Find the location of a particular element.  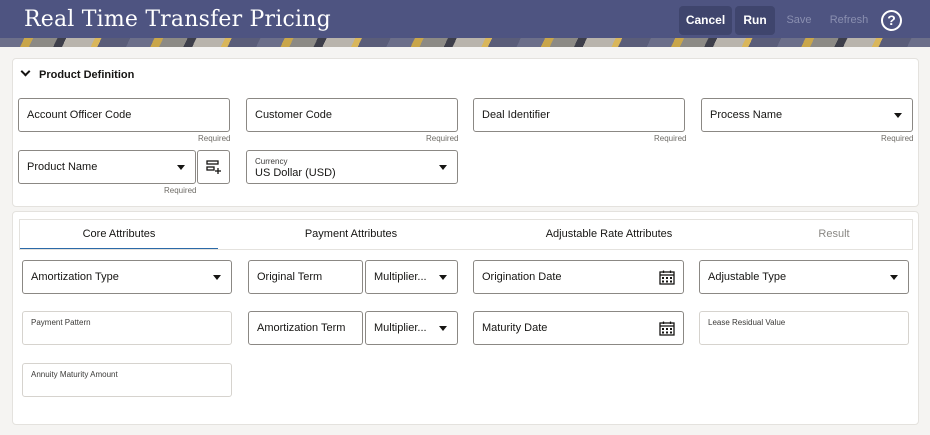

section-title: Product Definition is located at coordinates (87, 75).